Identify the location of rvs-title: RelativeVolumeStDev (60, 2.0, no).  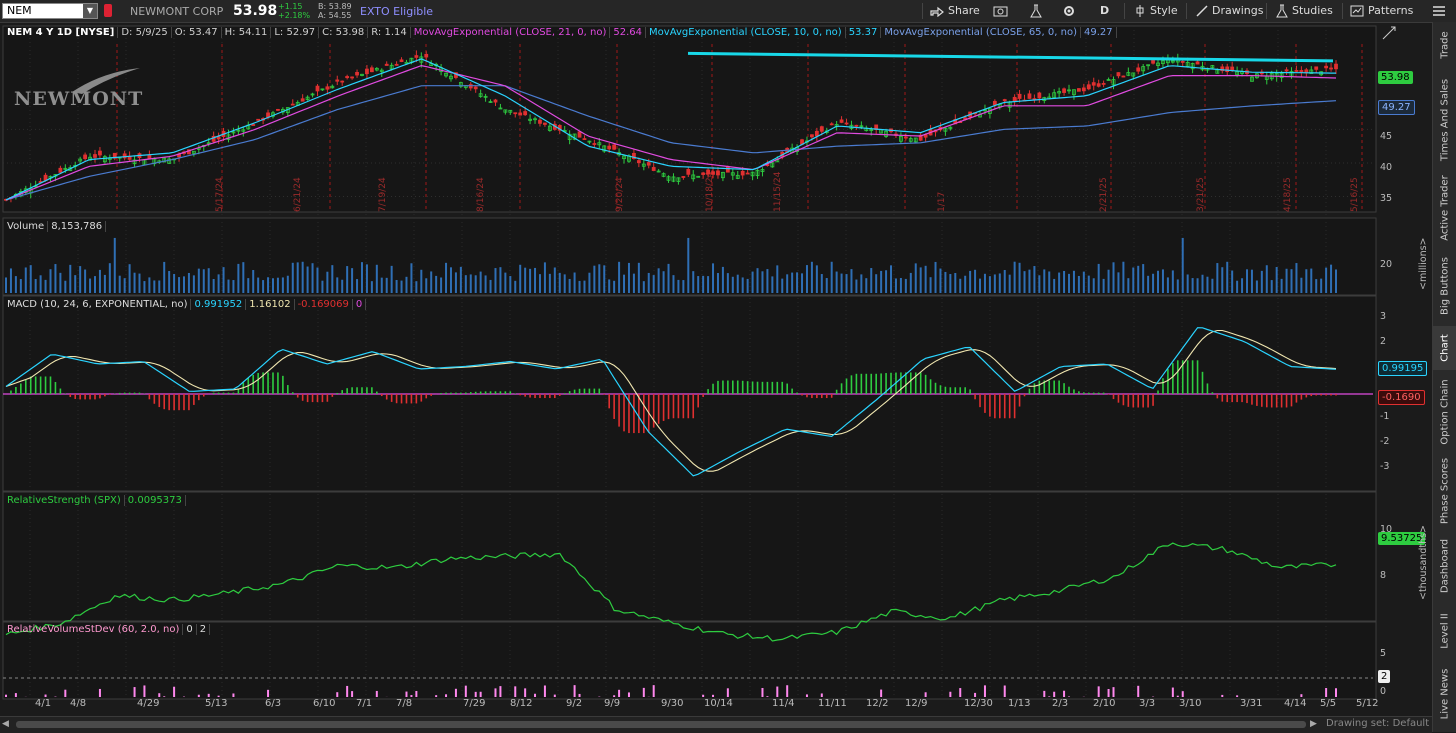
(93, 629).